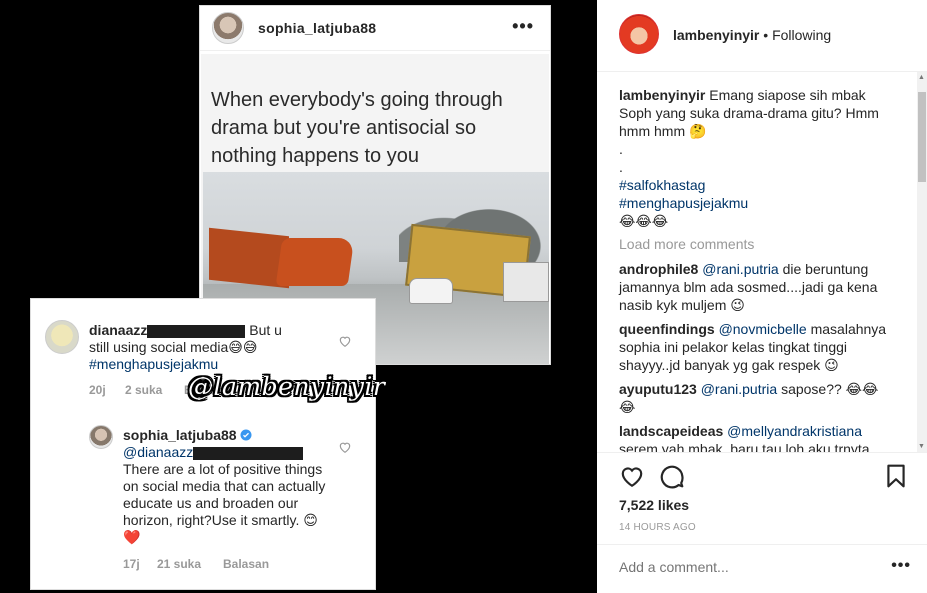  What do you see at coordinates (683, 203) in the screenshot?
I see `caption-hashtag: #menghapusjejakmu` at bounding box center [683, 203].